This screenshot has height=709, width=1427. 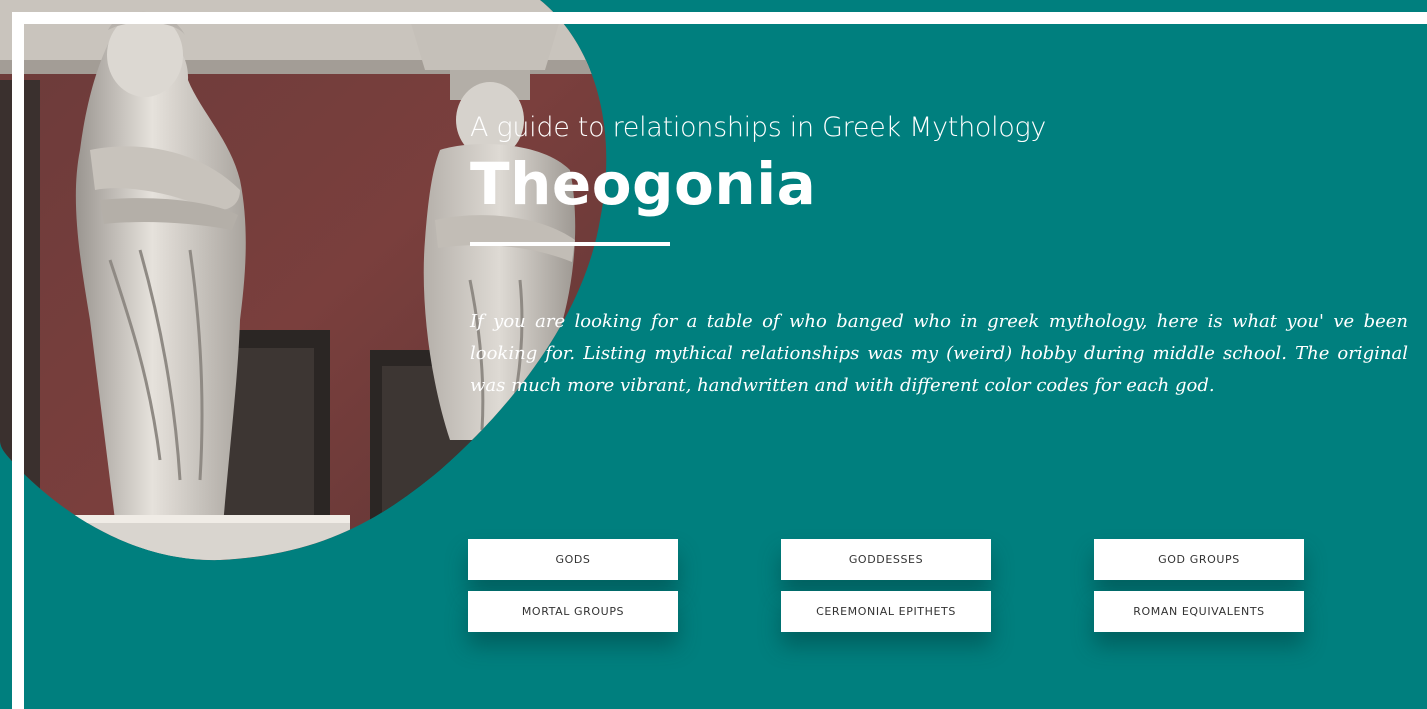 What do you see at coordinates (886, 611) in the screenshot?
I see `ceremonial-epithets-button: CEREMONIAL EPITHETS` at bounding box center [886, 611].